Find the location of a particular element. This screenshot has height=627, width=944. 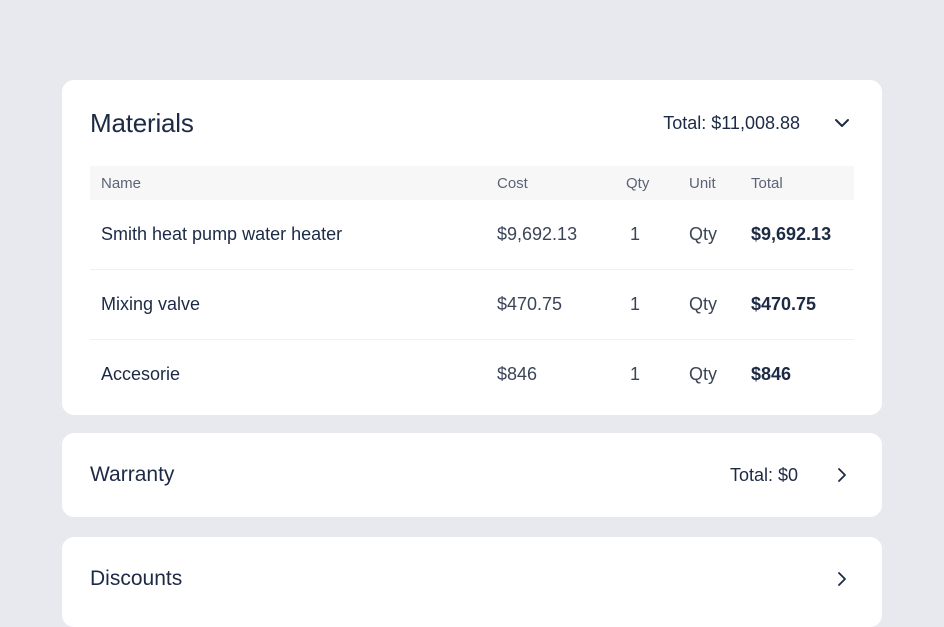

item-name: Mixing valve is located at coordinates (151, 304).